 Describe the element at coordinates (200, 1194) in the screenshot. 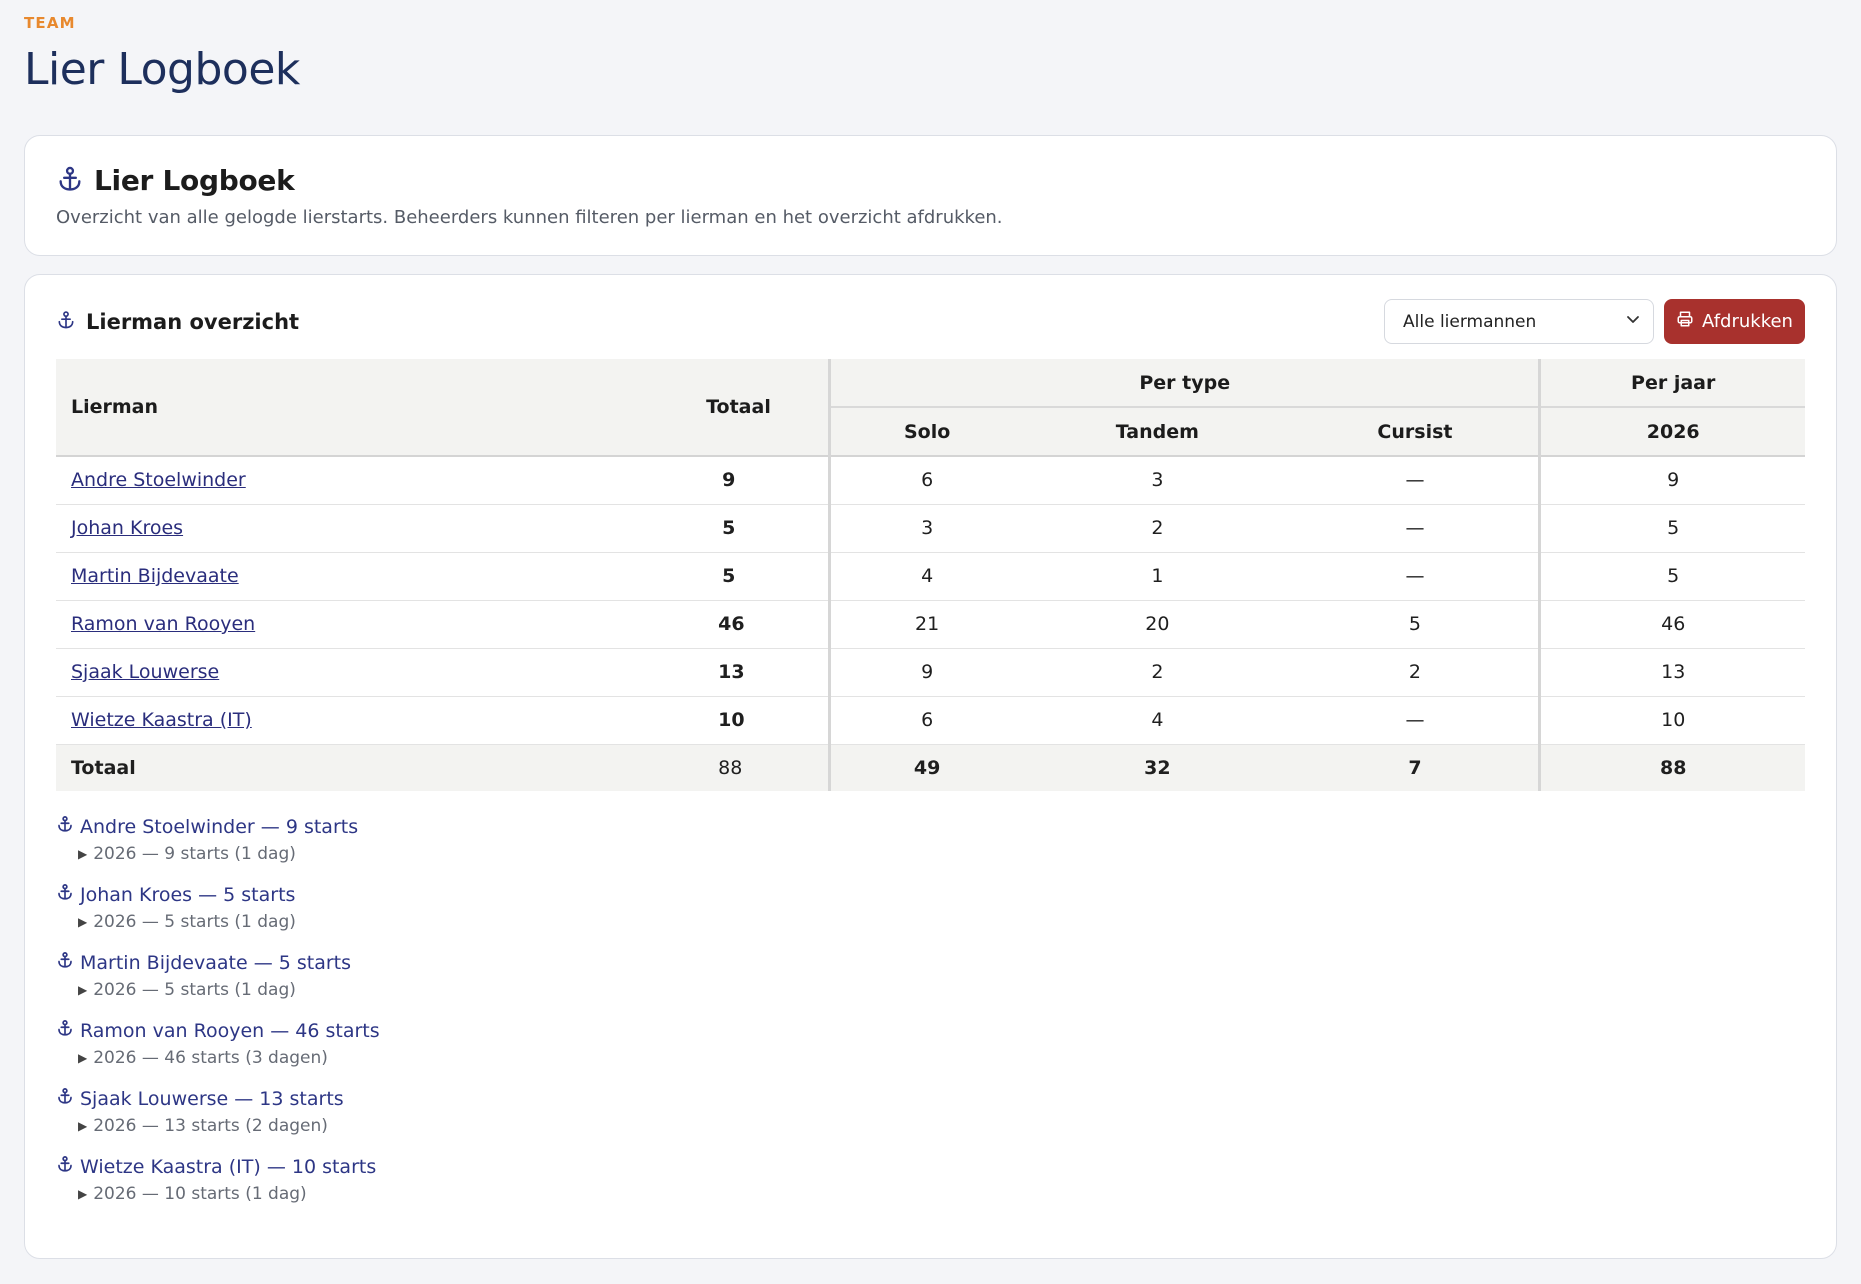

I see `year-details-label: 2026 — 10 starts (1 dag)` at that location.